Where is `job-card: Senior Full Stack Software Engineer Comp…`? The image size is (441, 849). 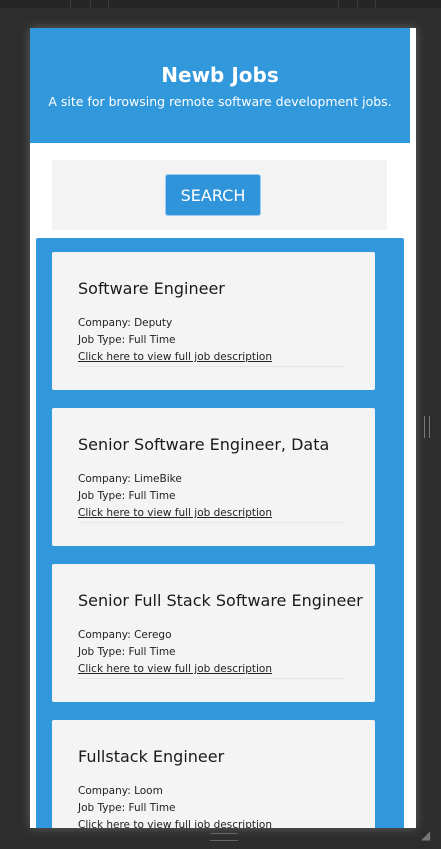
job-card: Senior Full Stack Software Engineer Comp… is located at coordinates (213, 633).